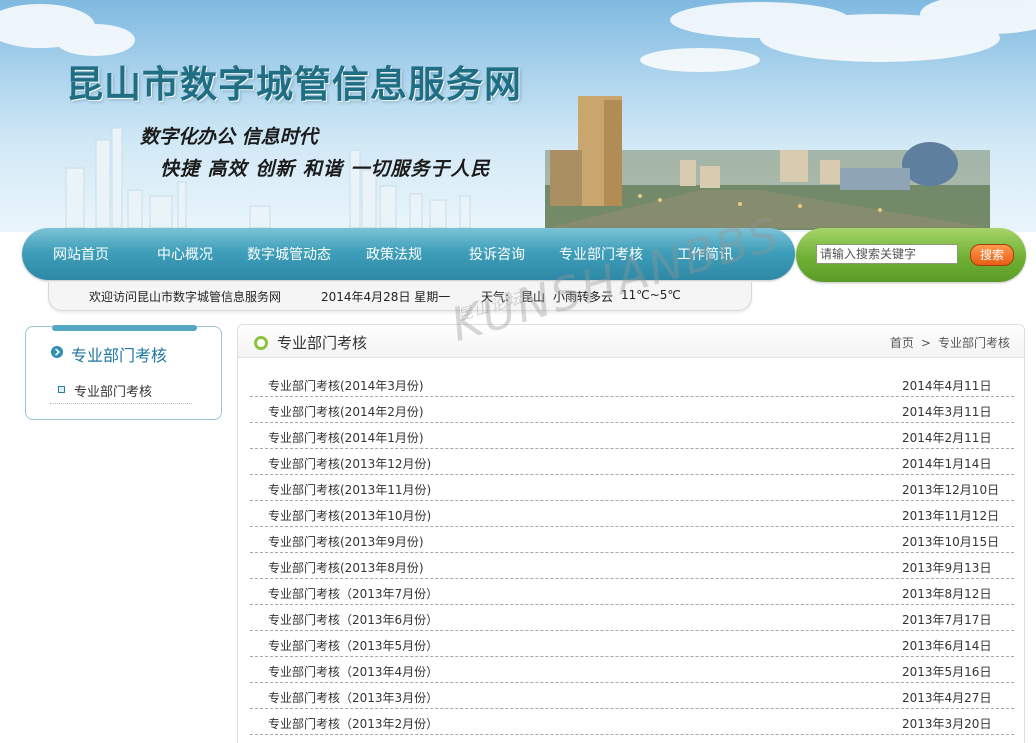 The height and width of the screenshot is (743, 1036). Describe the element at coordinates (229, 137) in the screenshot. I see `slogan-line-1: 数字化办公 信息时代` at that location.